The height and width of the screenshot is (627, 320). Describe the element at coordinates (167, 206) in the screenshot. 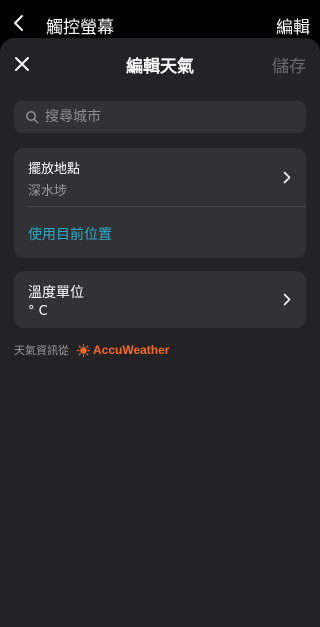

I see `divider` at that location.